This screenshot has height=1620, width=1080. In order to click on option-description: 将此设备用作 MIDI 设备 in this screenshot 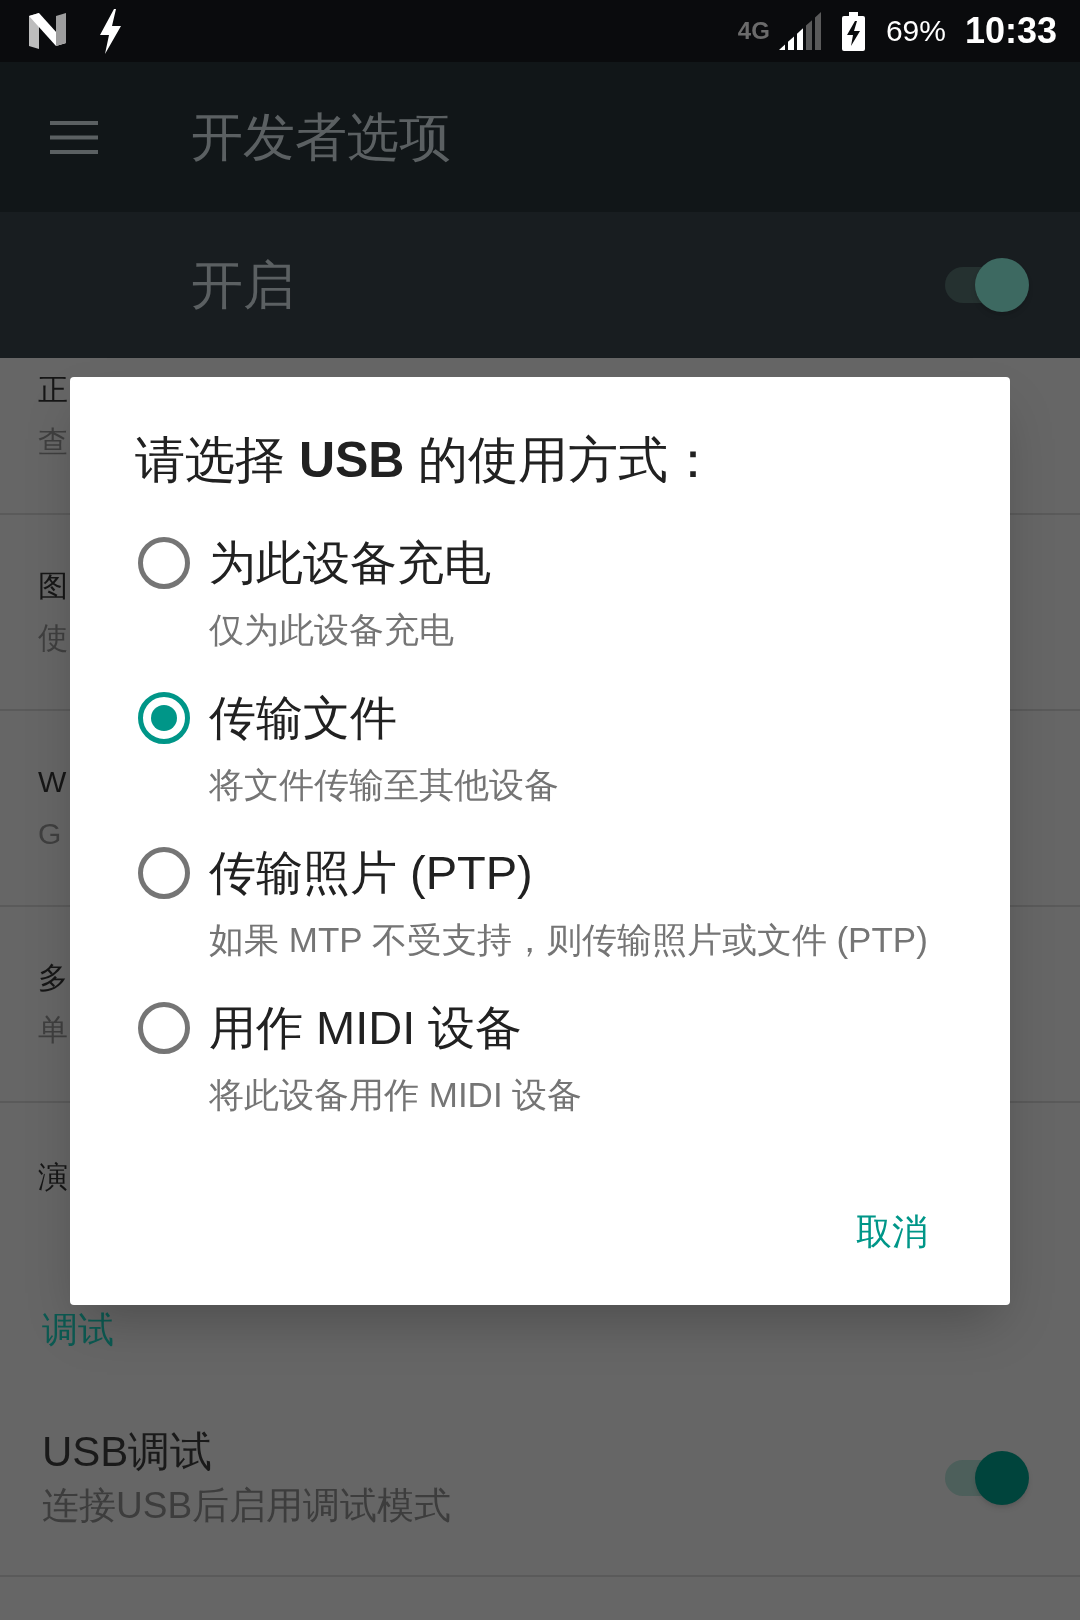, I will do `click(396, 1095)`.